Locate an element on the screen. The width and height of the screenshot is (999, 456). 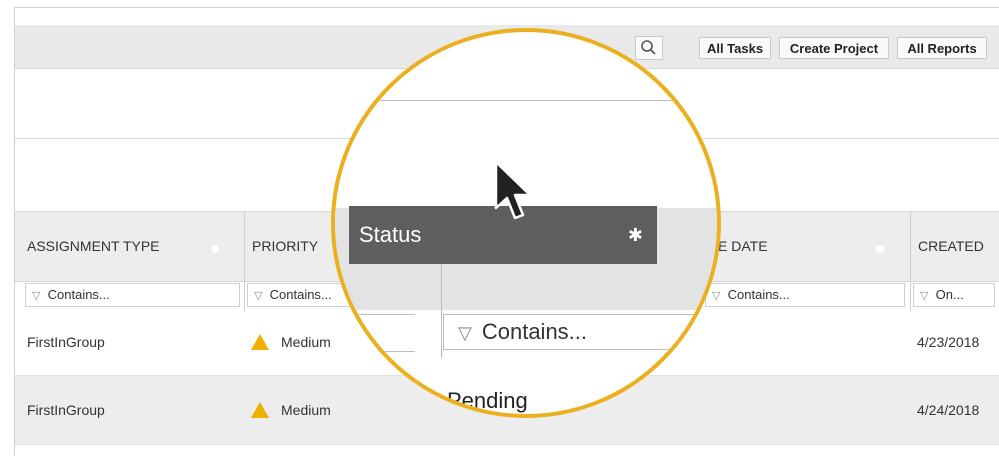
mouse-pointer-icon is located at coordinates (513, 190).